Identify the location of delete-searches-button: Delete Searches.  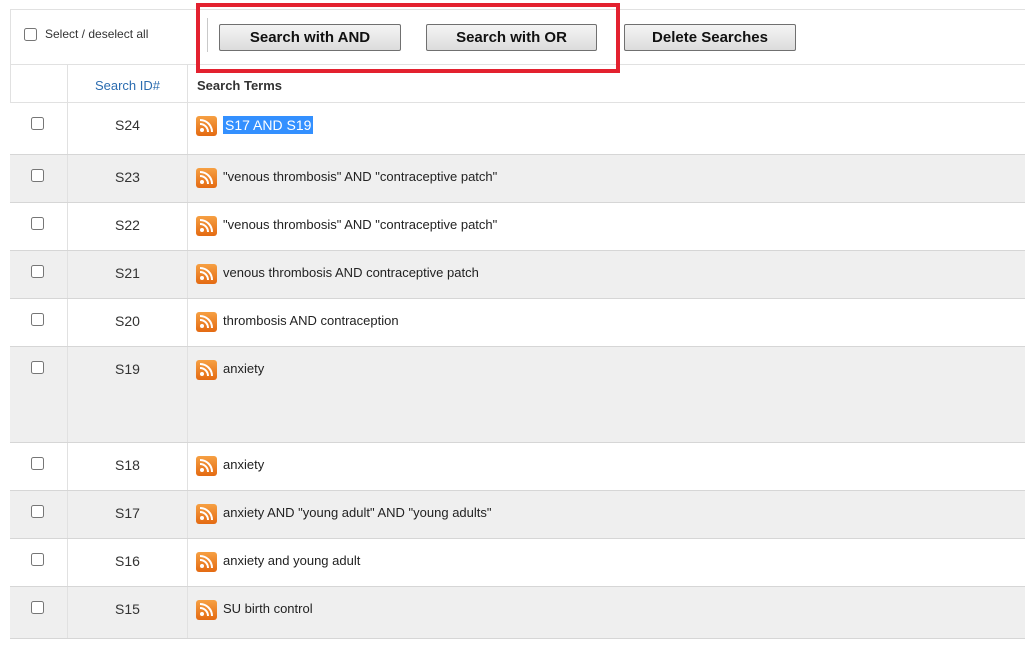
(710, 37).